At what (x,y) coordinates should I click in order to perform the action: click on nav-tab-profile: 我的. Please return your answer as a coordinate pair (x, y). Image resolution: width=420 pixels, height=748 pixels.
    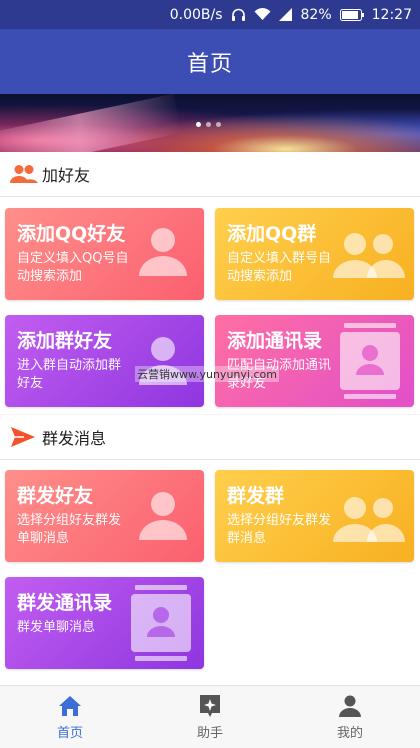
    Looking at the image, I should click on (350, 717).